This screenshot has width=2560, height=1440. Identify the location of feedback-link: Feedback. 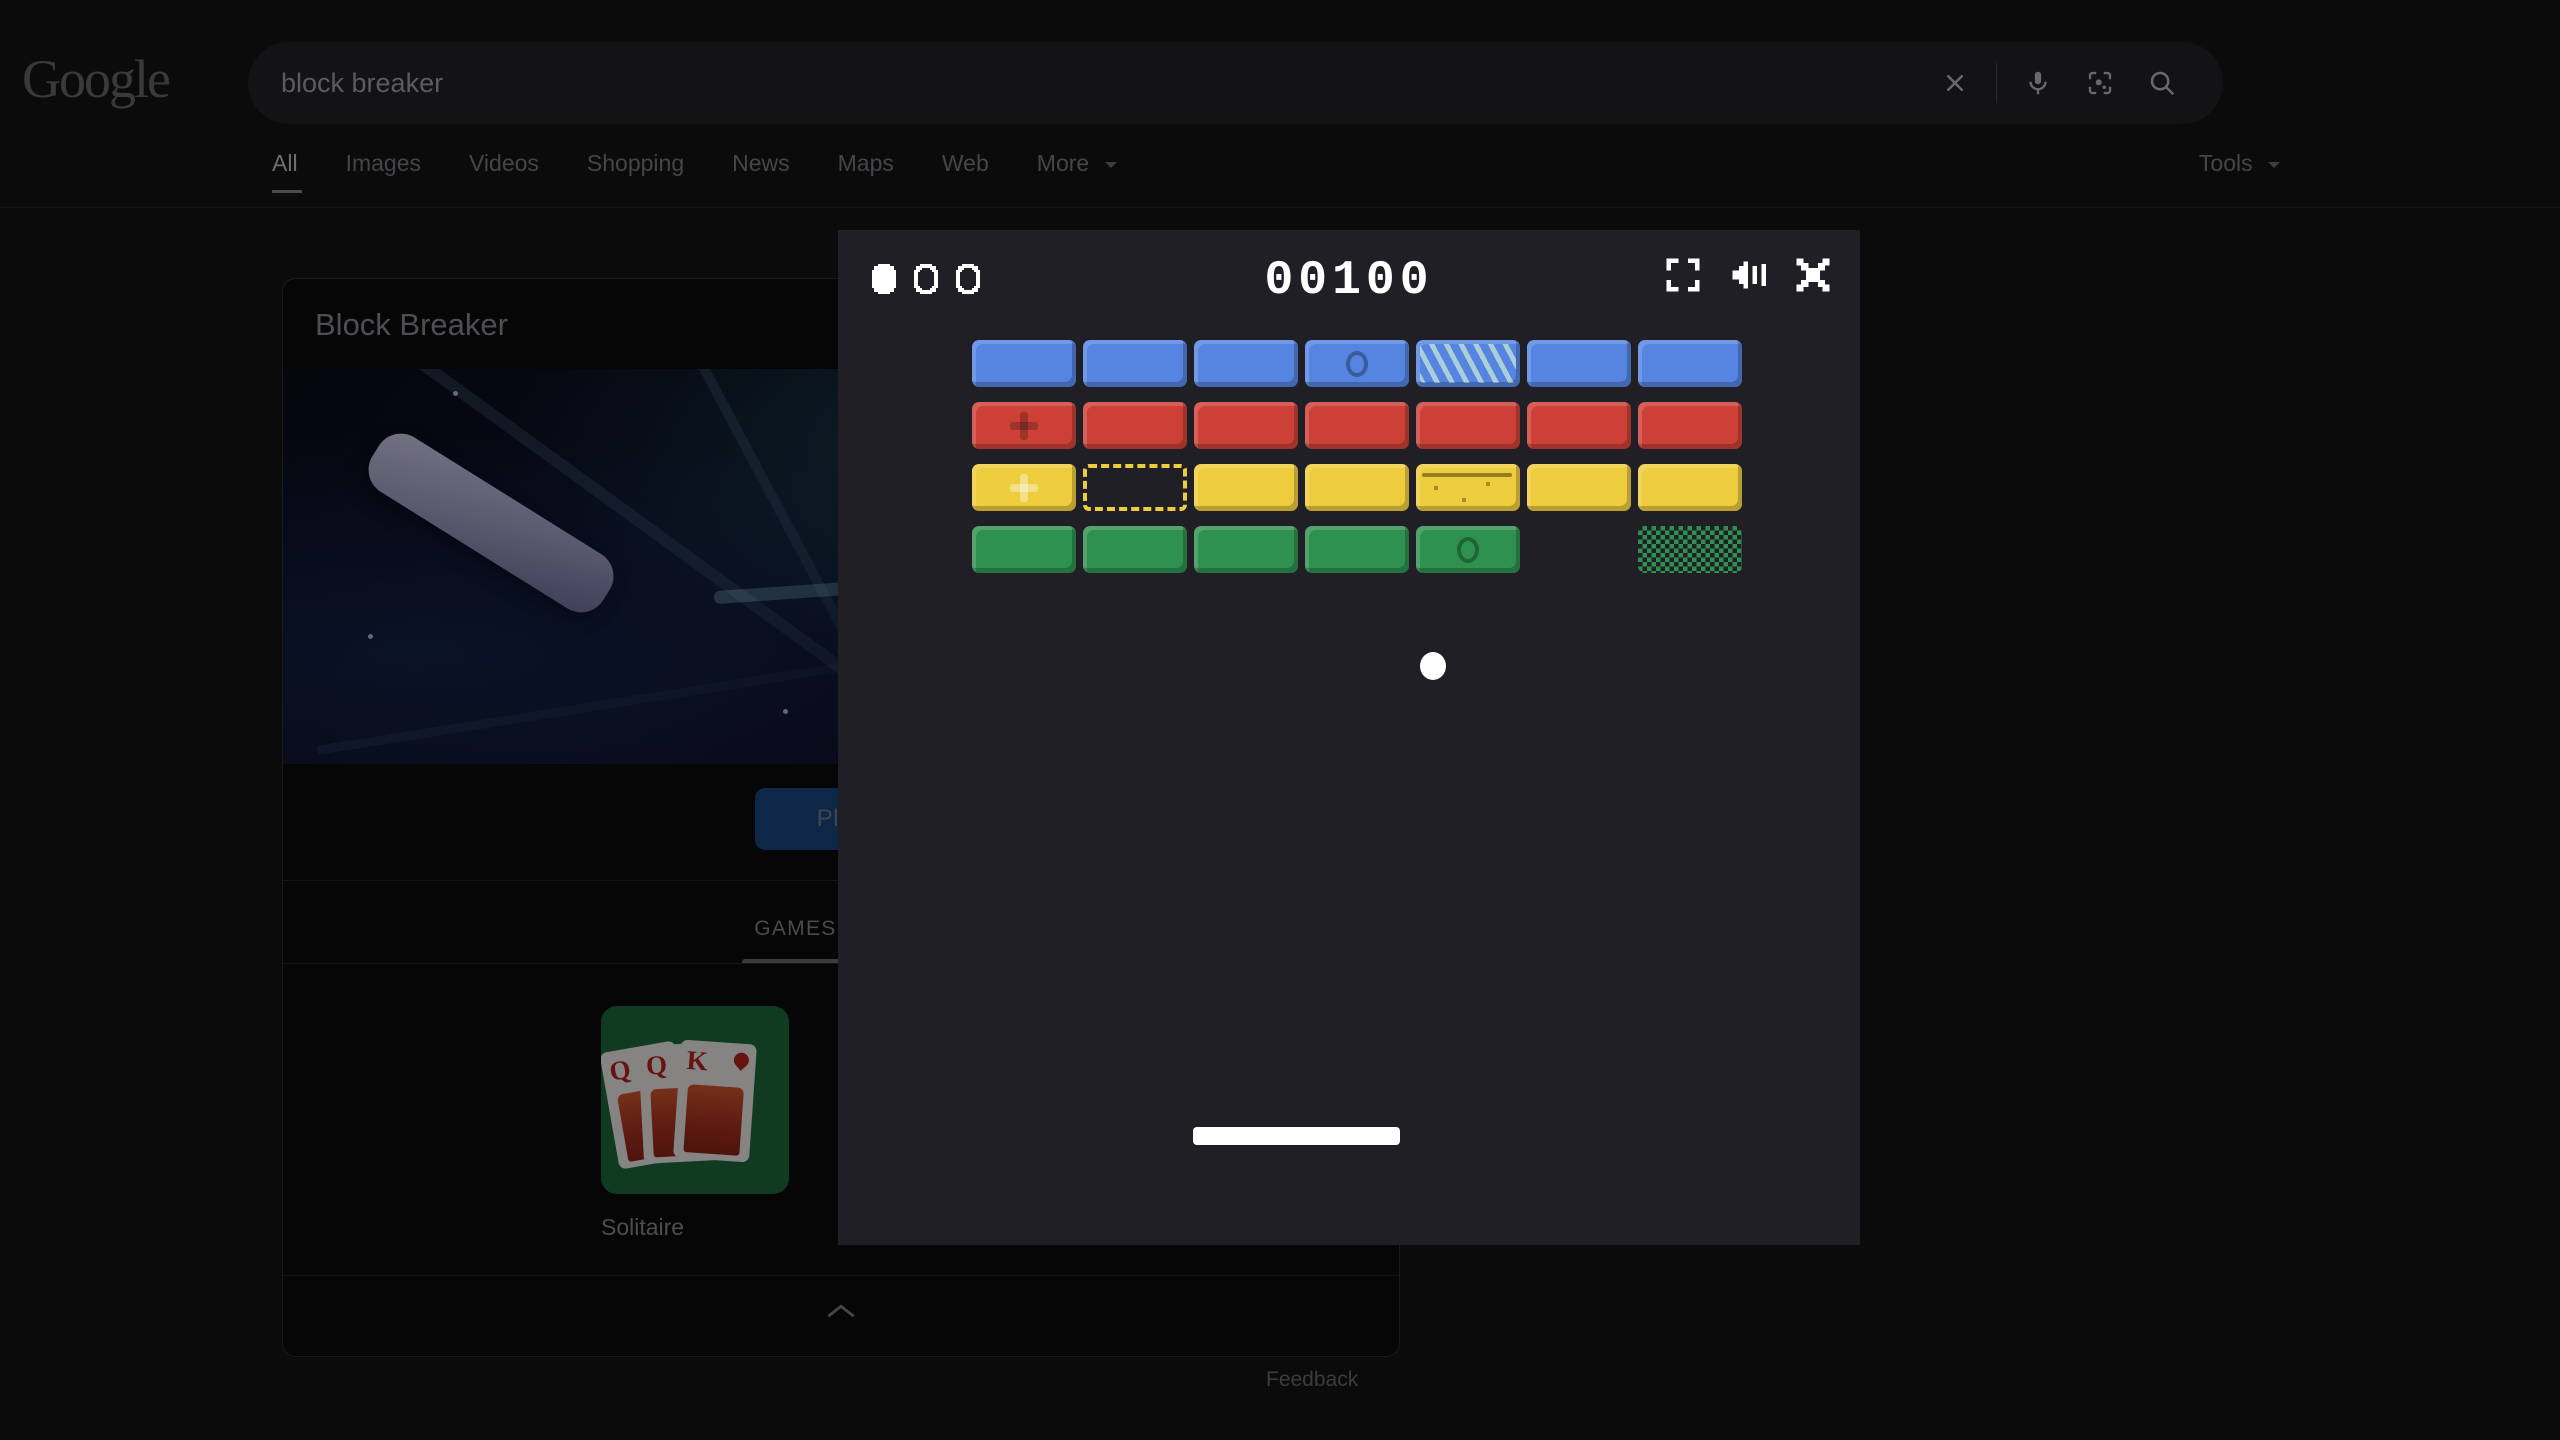
(1312, 1380).